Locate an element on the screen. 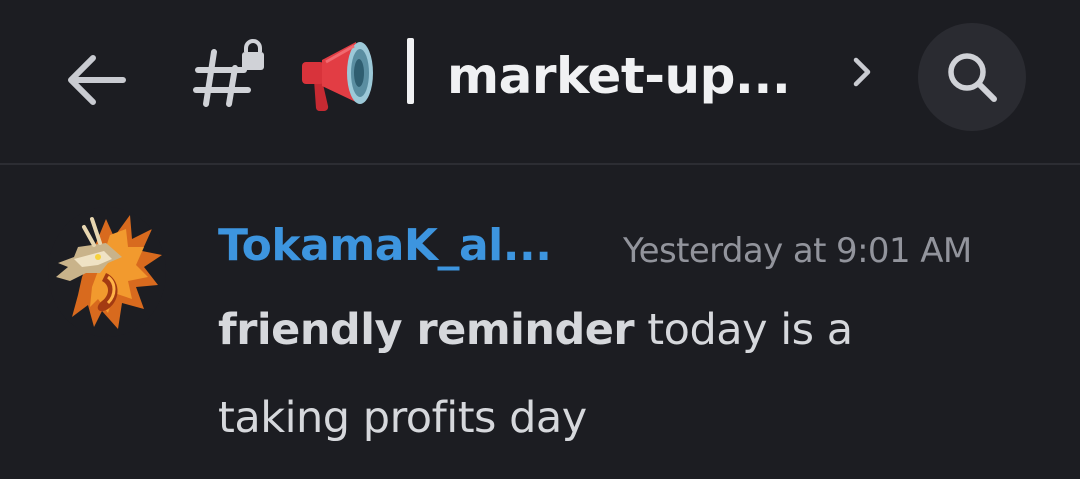 The width and height of the screenshot is (1080, 479). back-button is located at coordinates (95, 80).